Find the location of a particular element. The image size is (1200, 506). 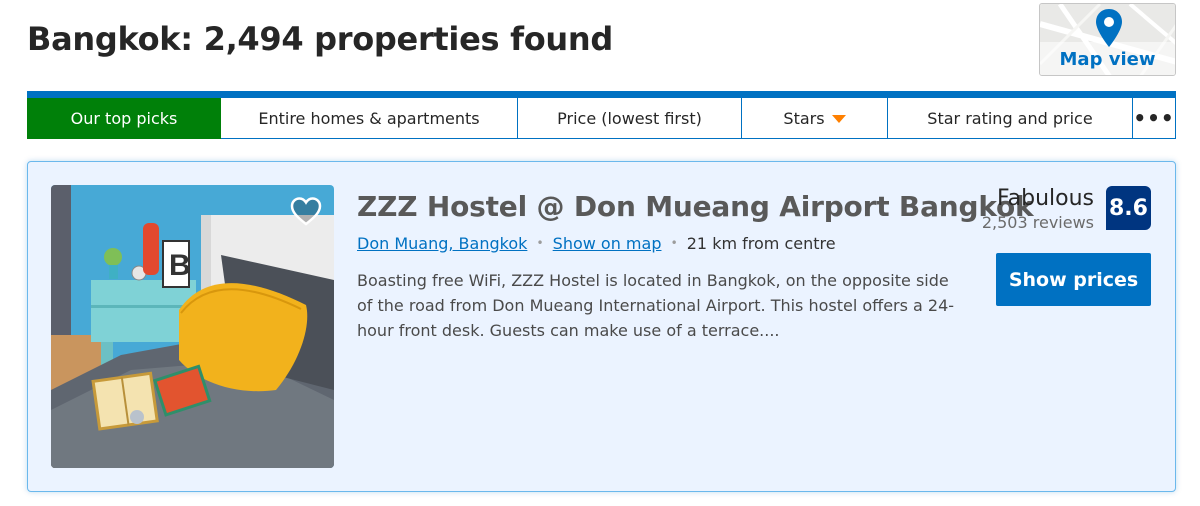

heart-icon is located at coordinates (306, 212).